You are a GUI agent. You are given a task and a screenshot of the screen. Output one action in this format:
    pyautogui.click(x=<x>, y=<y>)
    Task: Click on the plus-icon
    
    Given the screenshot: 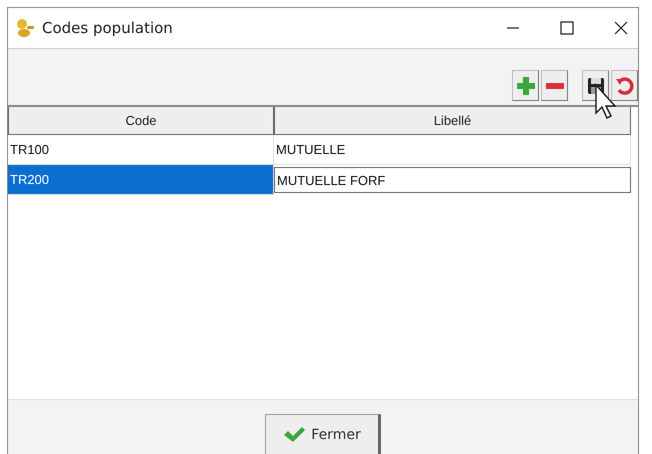 What is the action you would take?
    pyautogui.click(x=525, y=85)
    